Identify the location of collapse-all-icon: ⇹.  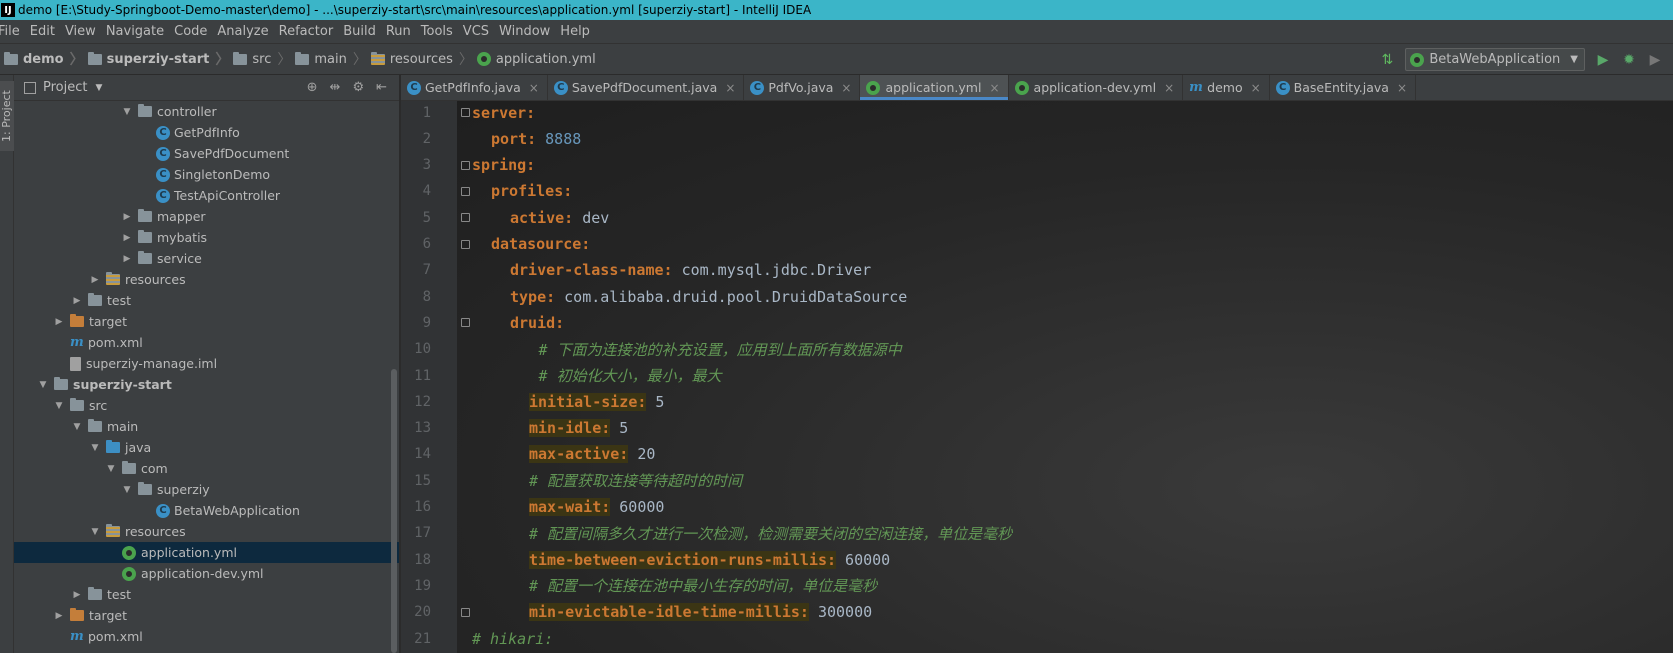
(335, 87).